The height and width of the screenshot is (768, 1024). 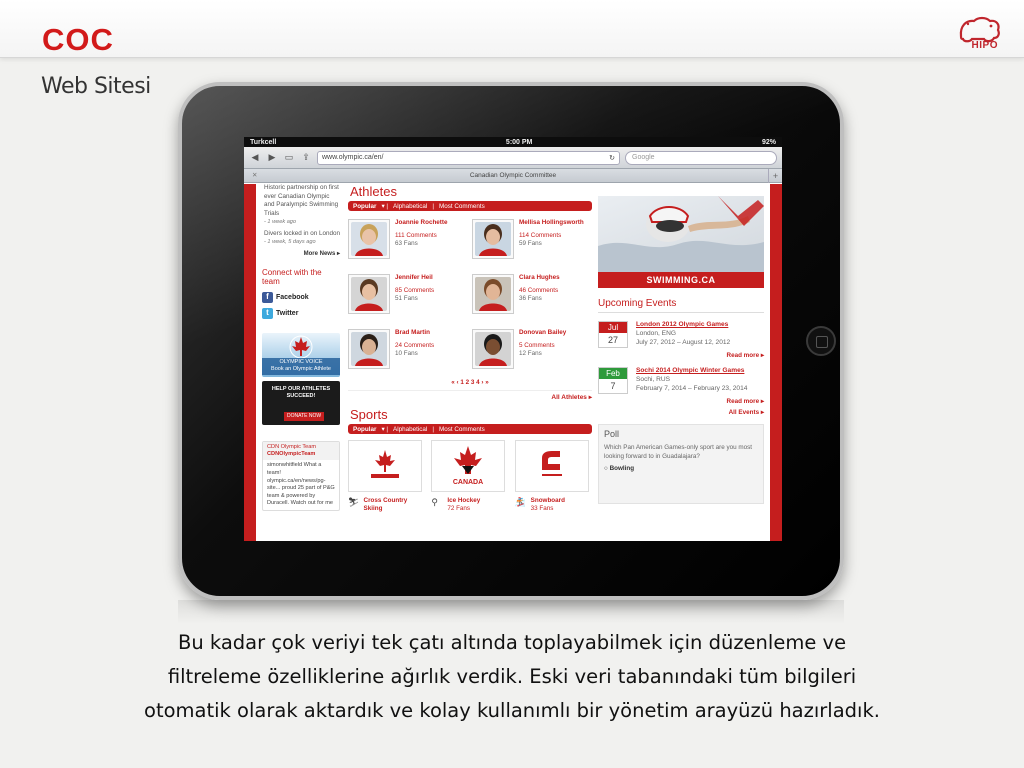 What do you see at coordinates (302, 254) in the screenshot?
I see `more-news-link: More News ▸` at bounding box center [302, 254].